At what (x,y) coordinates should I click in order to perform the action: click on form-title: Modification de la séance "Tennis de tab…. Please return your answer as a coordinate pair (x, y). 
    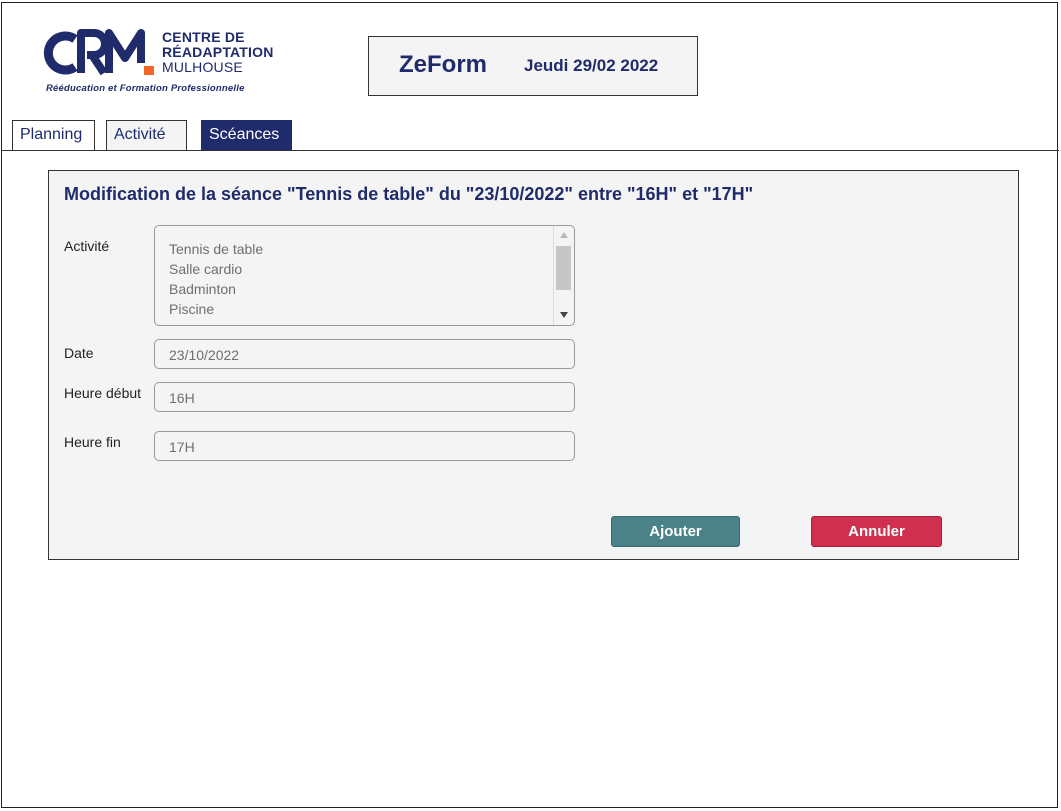
    Looking at the image, I should click on (409, 194).